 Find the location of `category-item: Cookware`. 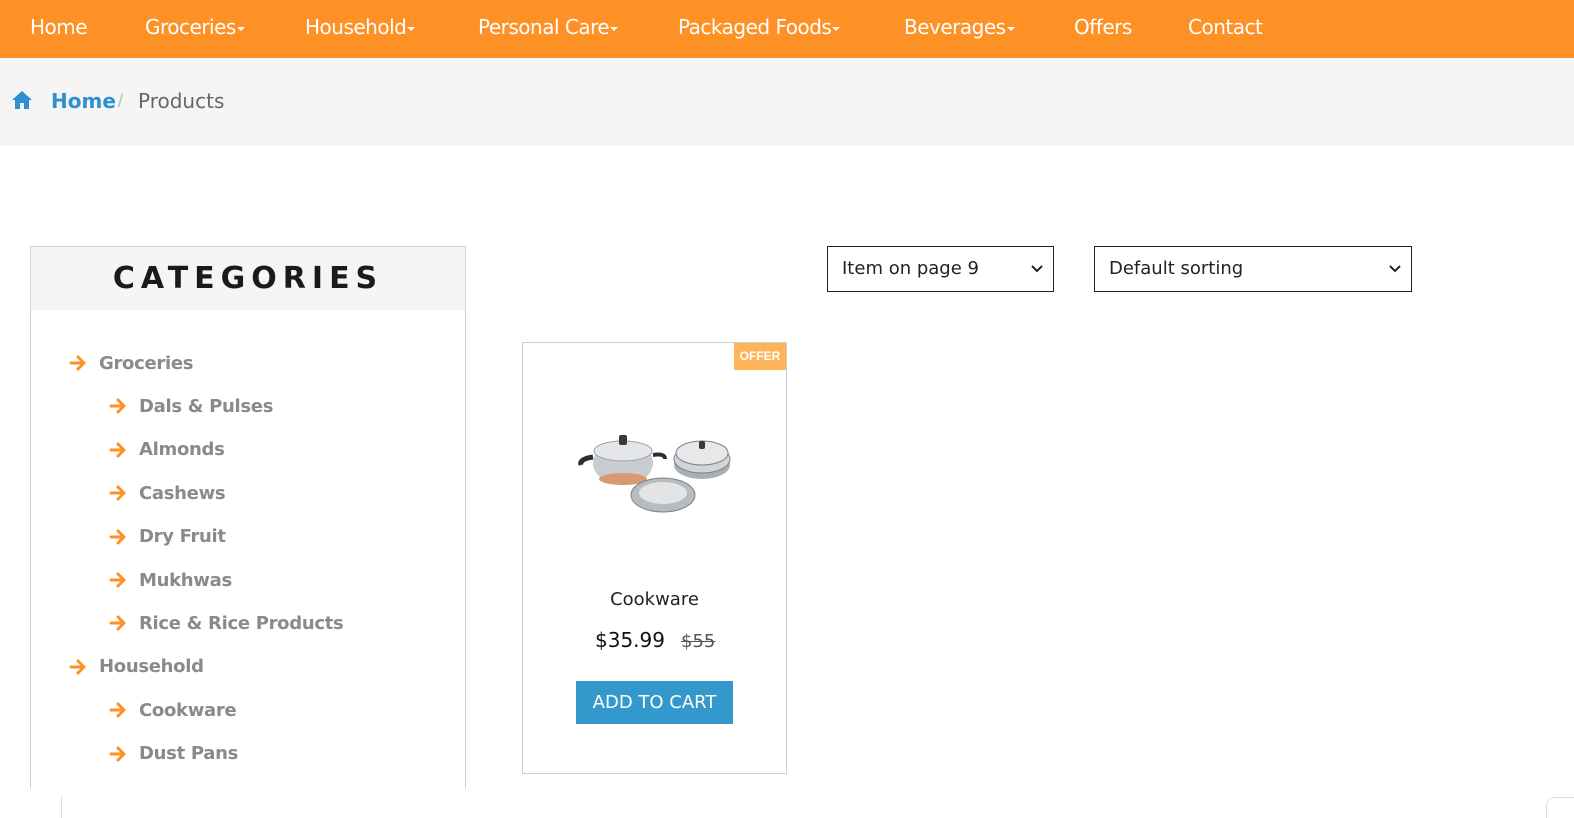

category-item: Cookware is located at coordinates (173, 710).